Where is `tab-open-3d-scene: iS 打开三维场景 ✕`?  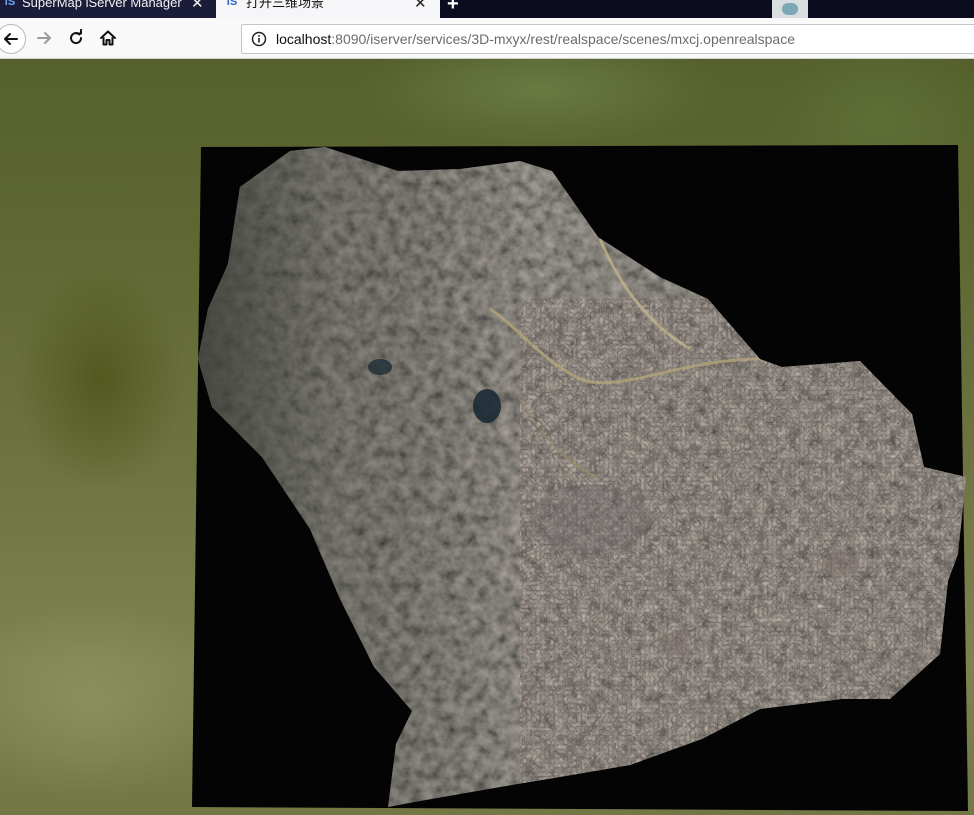 tab-open-3d-scene: iS 打开三维场景 ✕ is located at coordinates (328, 9).